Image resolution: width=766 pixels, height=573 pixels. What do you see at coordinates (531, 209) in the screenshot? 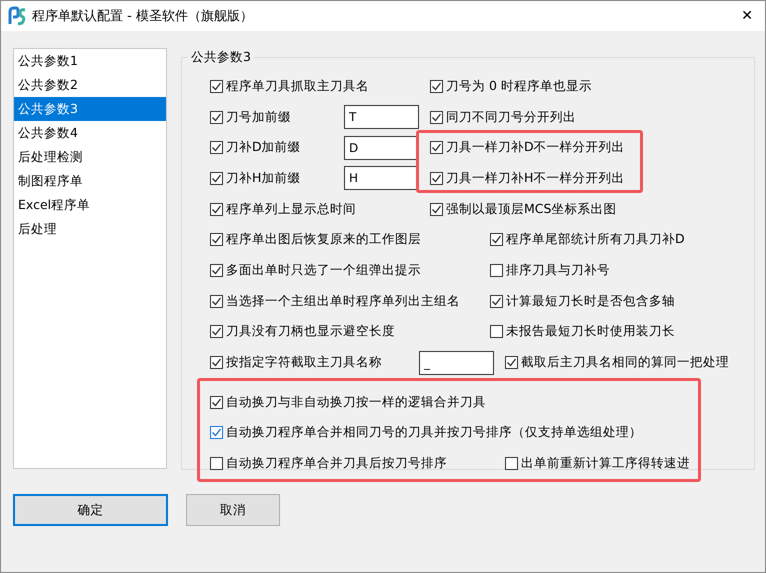
I see `checkbox-label: 强制以最顶层MCS坐标系出图` at bounding box center [531, 209].